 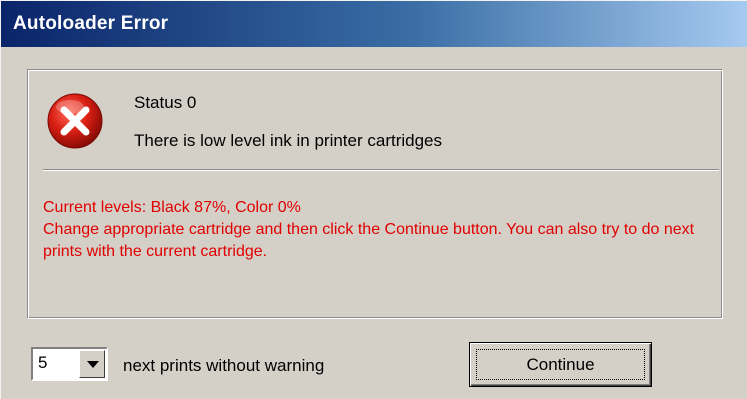 What do you see at coordinates (165, 102) in the screenshot?
I see `status-text: Status 0` at bounding box center [165, 102].